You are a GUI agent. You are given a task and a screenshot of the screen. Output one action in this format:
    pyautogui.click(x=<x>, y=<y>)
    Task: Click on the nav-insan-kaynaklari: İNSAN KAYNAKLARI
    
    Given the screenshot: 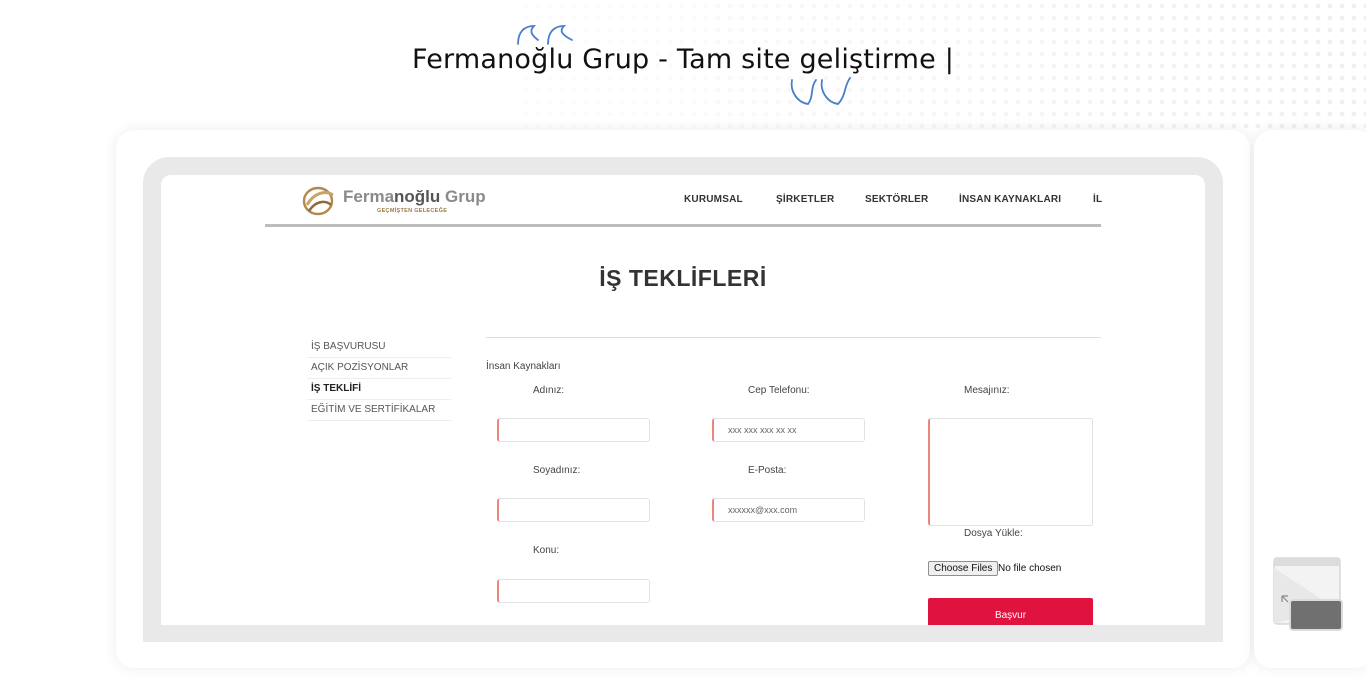 What is the action you would take?
    pyautogui.click(x=1010, y=199)
    